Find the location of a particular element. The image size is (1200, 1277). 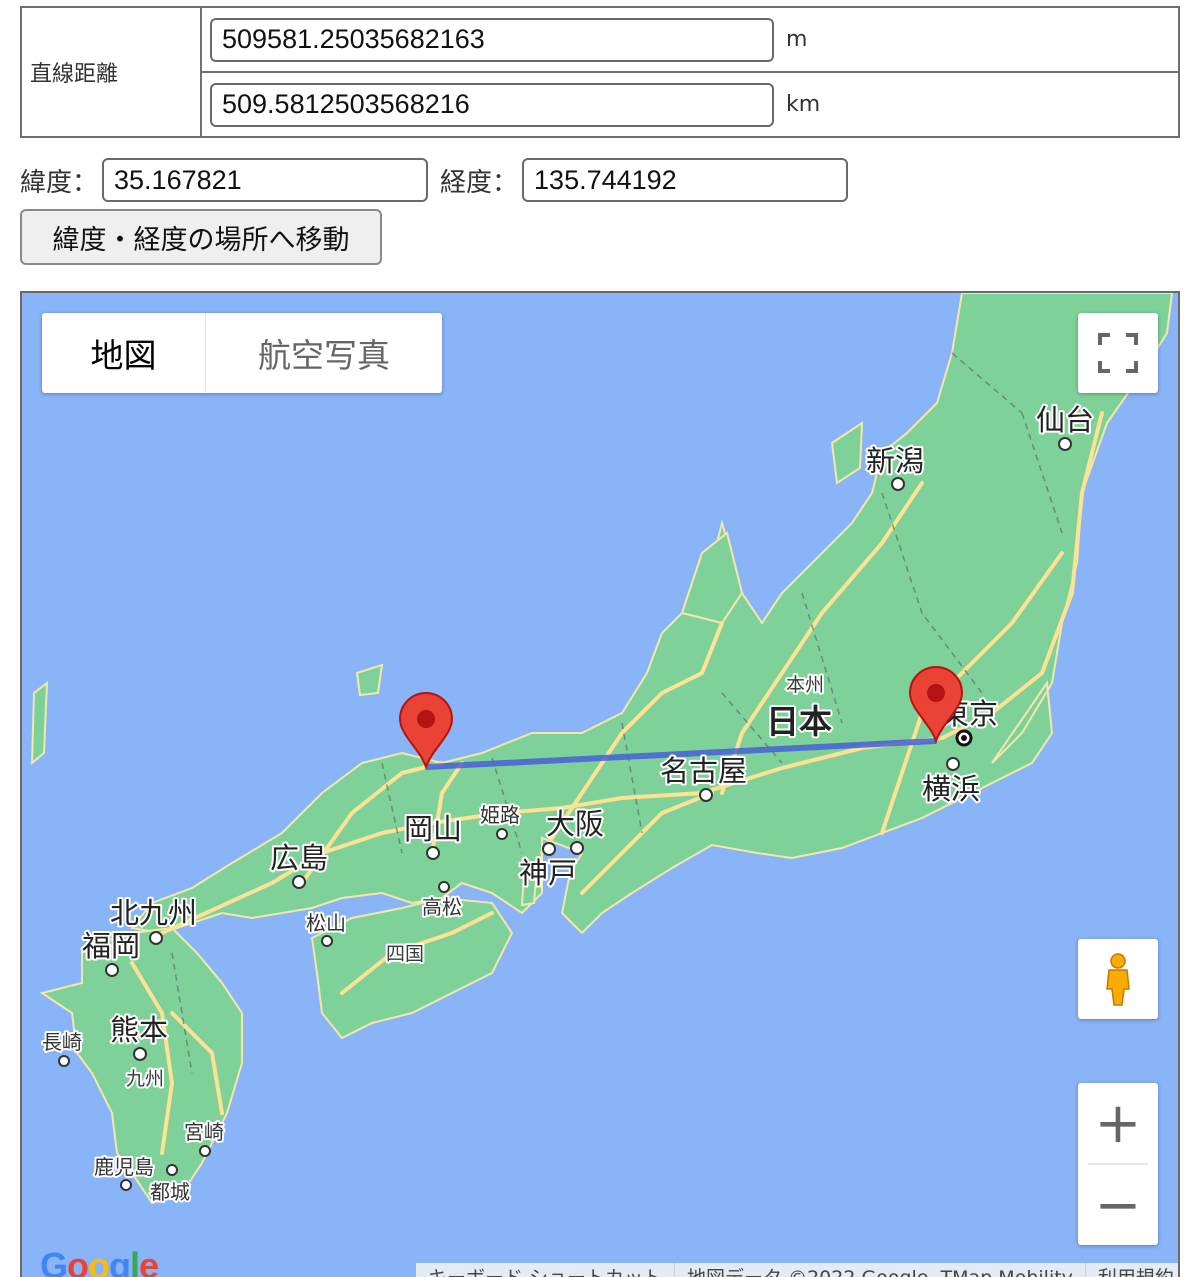

zoom-out-button: − is located at coordinates (1118, 1205).